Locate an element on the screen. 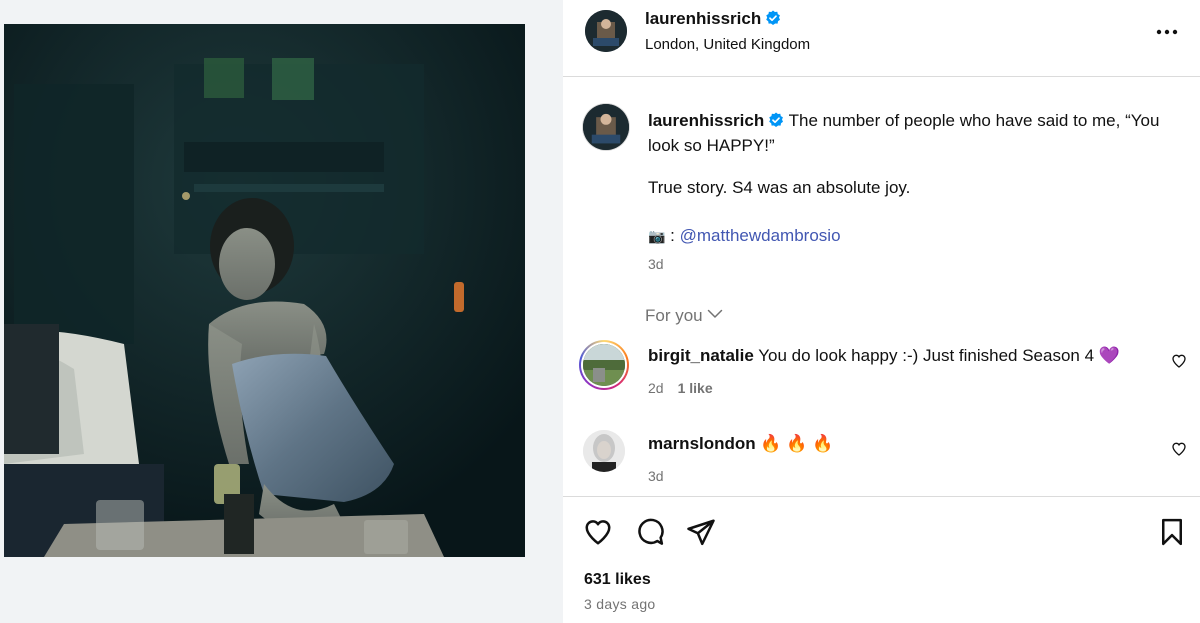 Image resolution: width=1200 pixels, height=623 pixels. comment-meta: 2d 1 like is located at coordinates (680, 388).